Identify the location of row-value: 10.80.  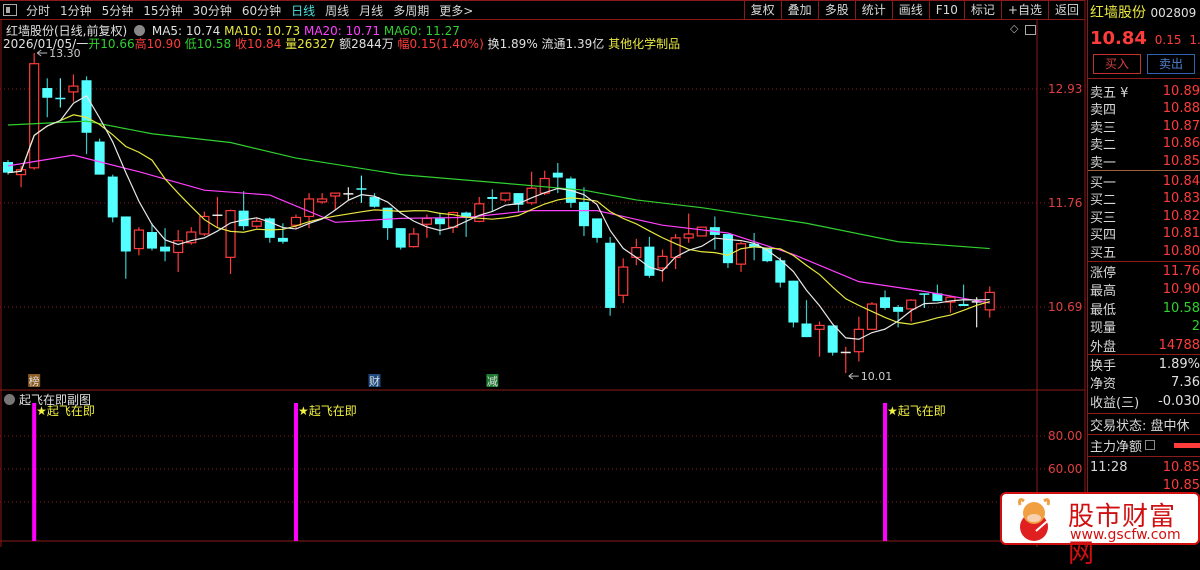
(1181, 251).